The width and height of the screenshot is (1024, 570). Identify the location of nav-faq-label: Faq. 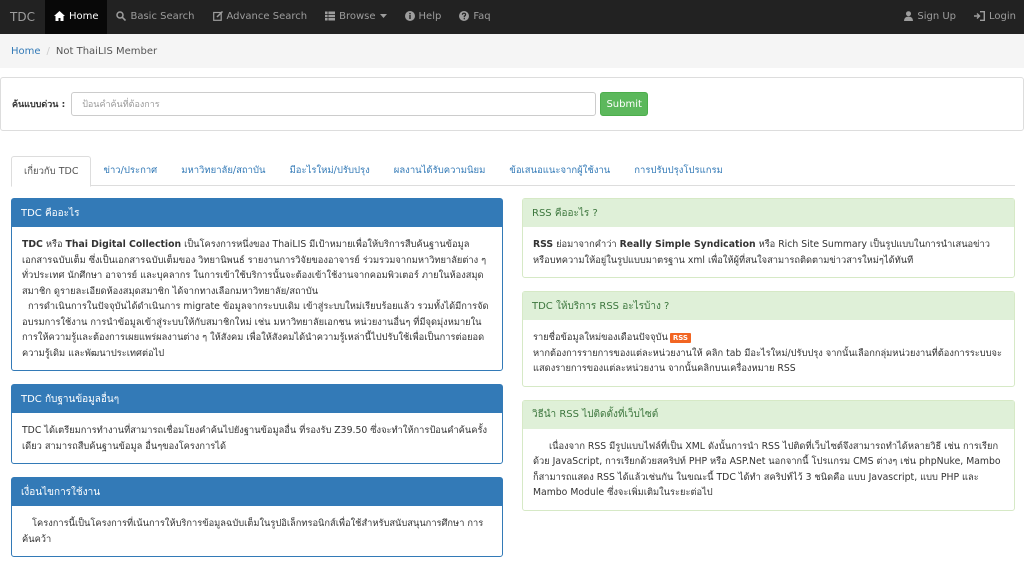
(482, 16).